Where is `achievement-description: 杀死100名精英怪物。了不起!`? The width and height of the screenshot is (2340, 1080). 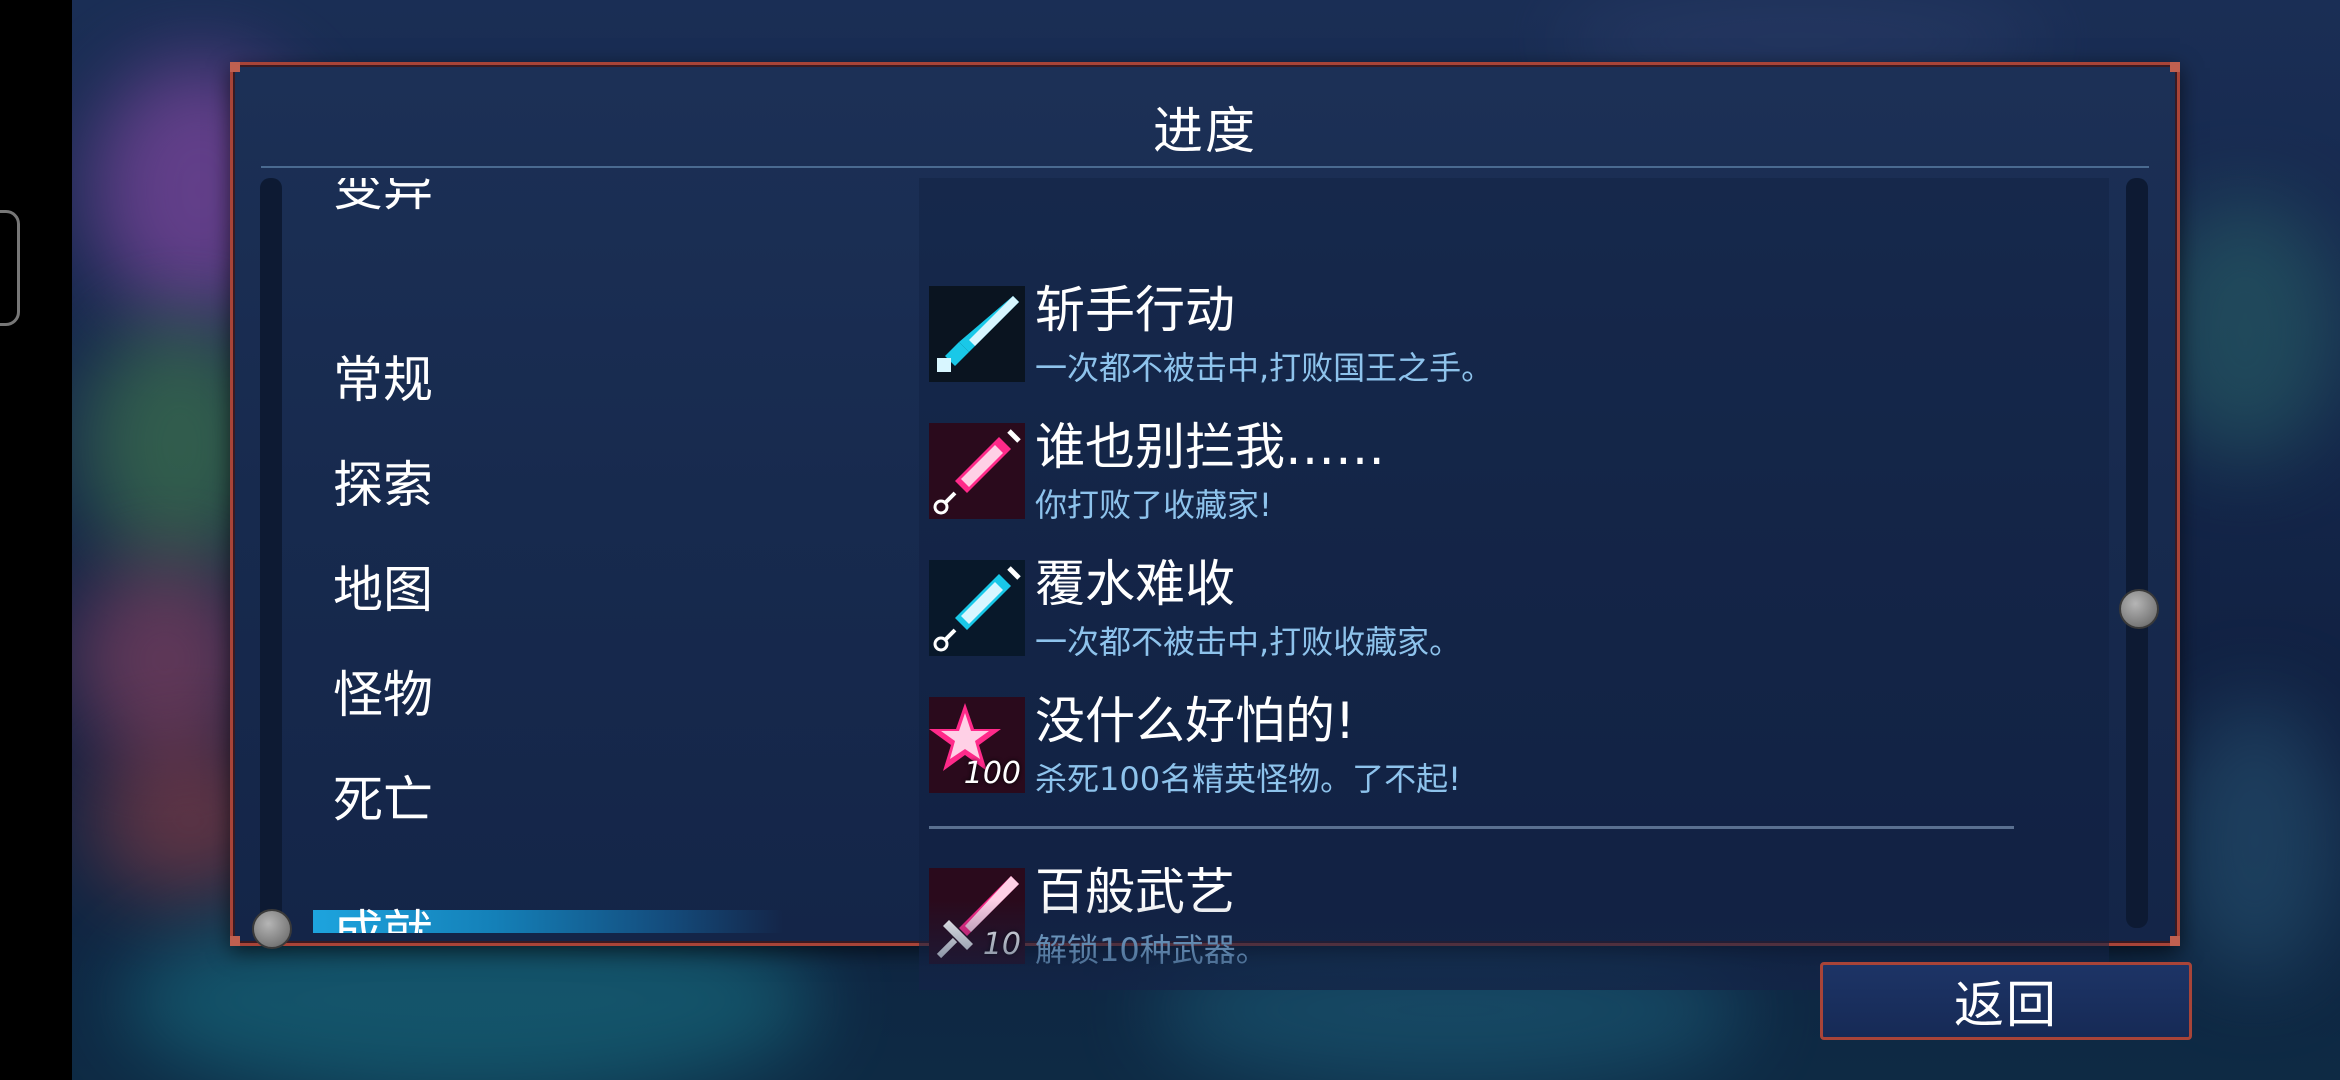 achievement-description: 杀死100名精英怪物。了不起! is located at coordinates (1248, 779).